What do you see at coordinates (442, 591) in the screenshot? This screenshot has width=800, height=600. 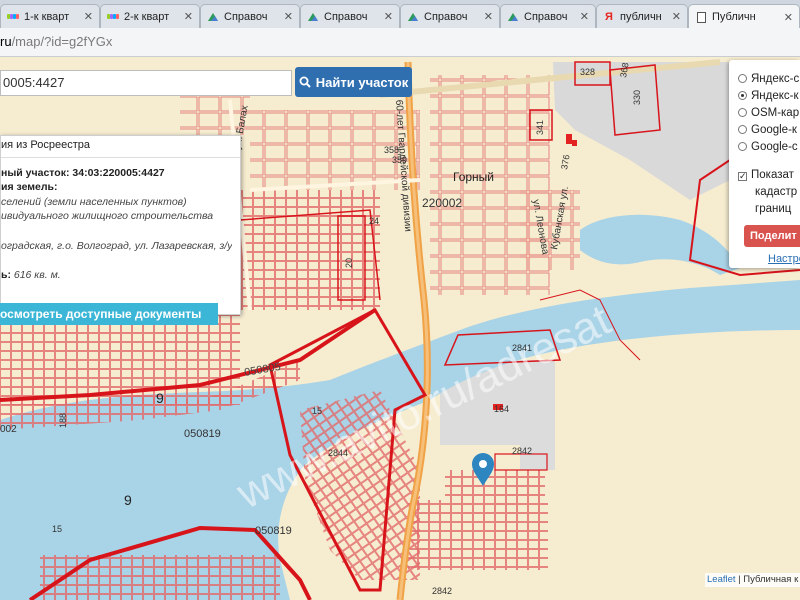 I see `parcel-number: 2842` at bounding box center [442, 591].